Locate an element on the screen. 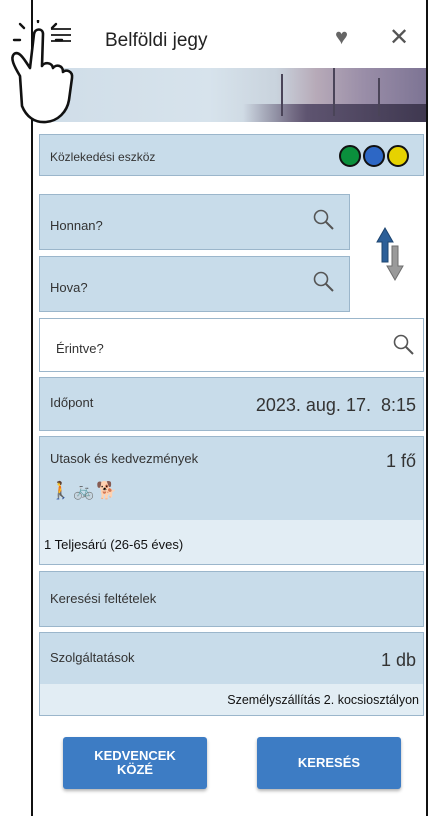 This screenshot has height=816, width=430. page-title: Belföldi jegy is located at coordinates (156, 40).